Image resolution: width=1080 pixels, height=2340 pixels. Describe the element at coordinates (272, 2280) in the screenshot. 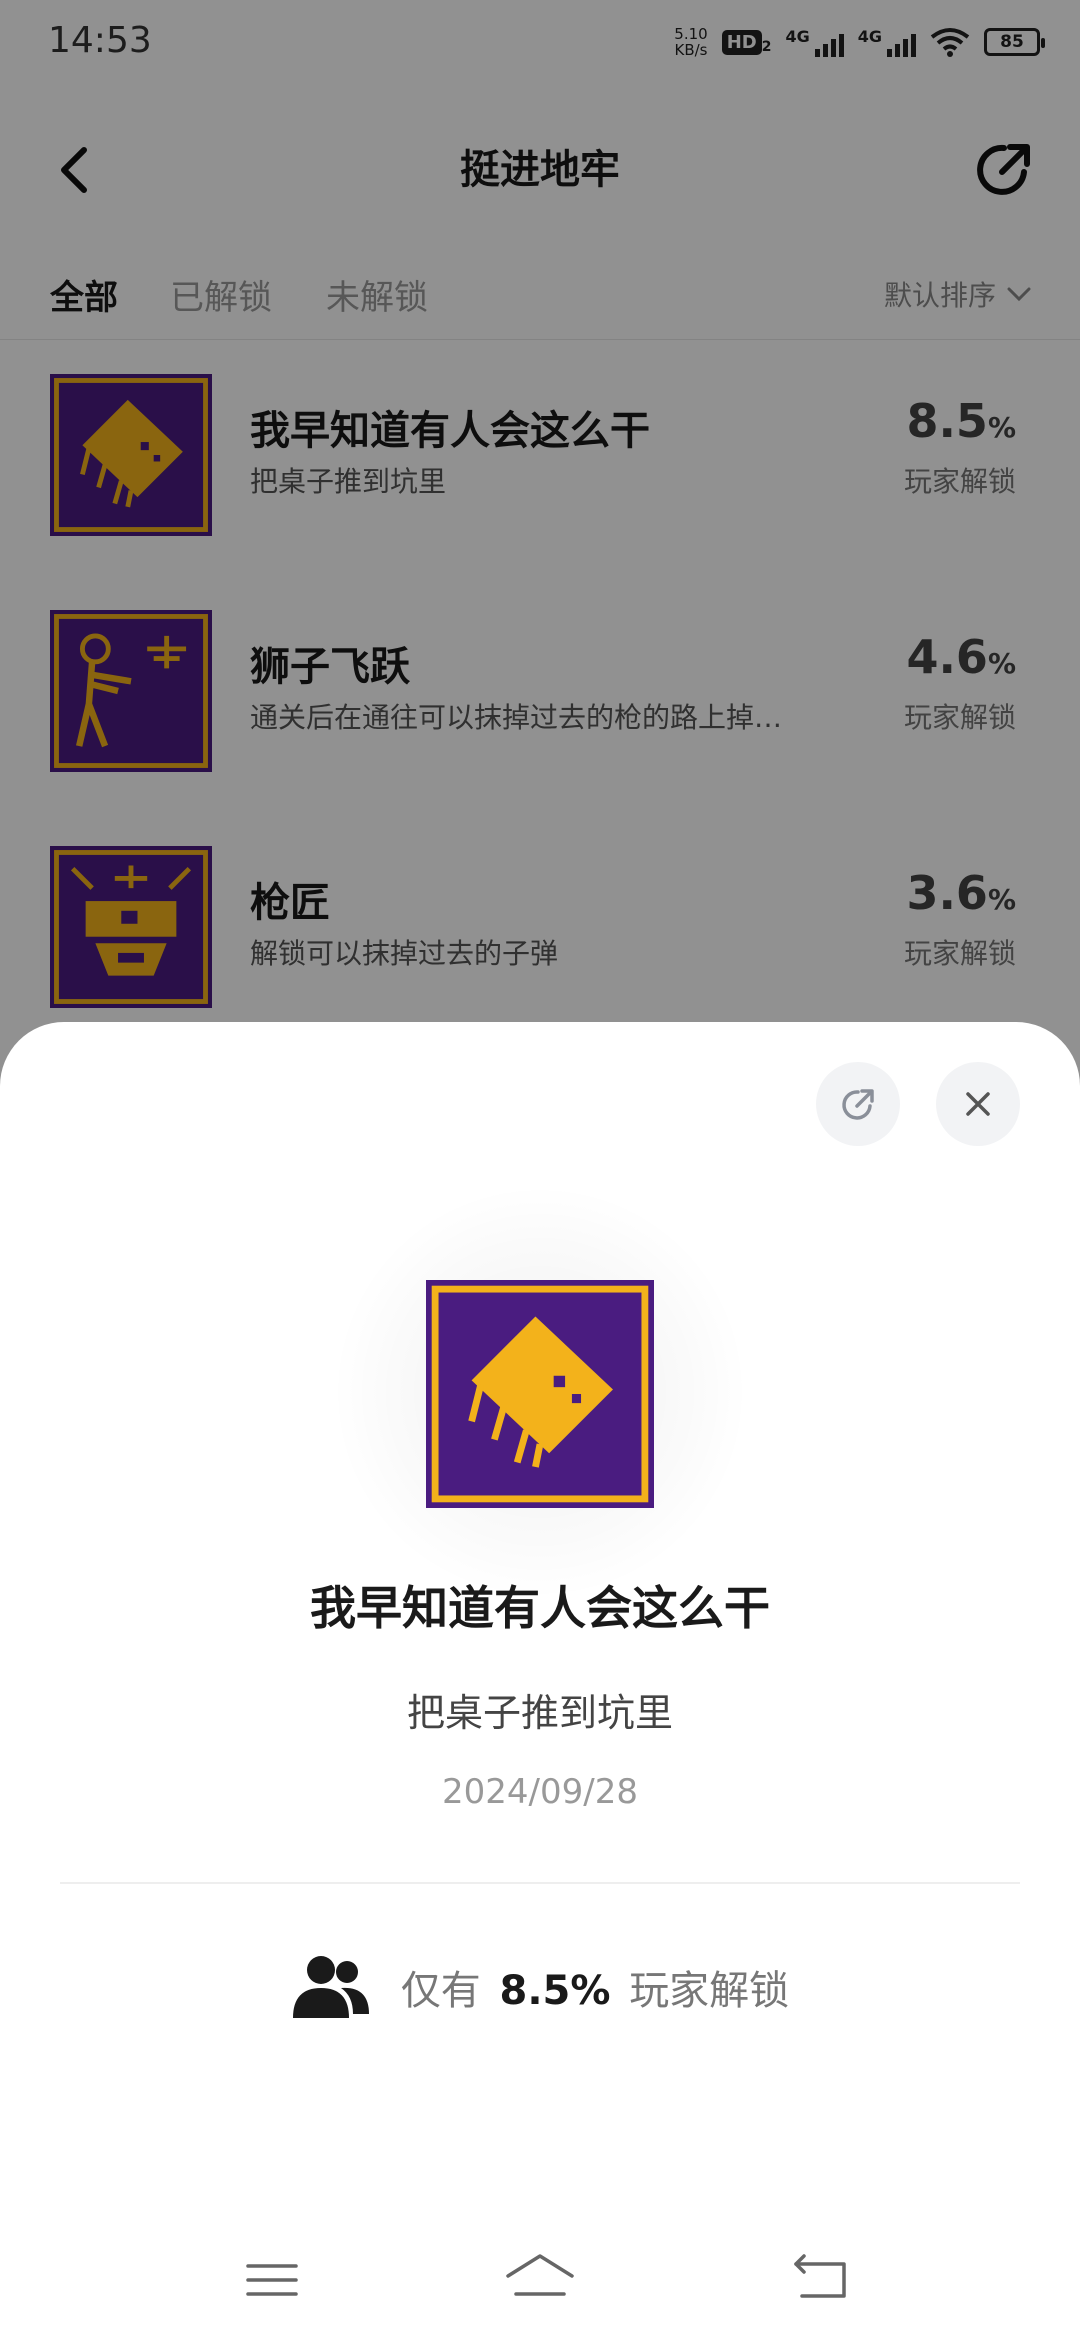

I see `menu-icon` at that location.